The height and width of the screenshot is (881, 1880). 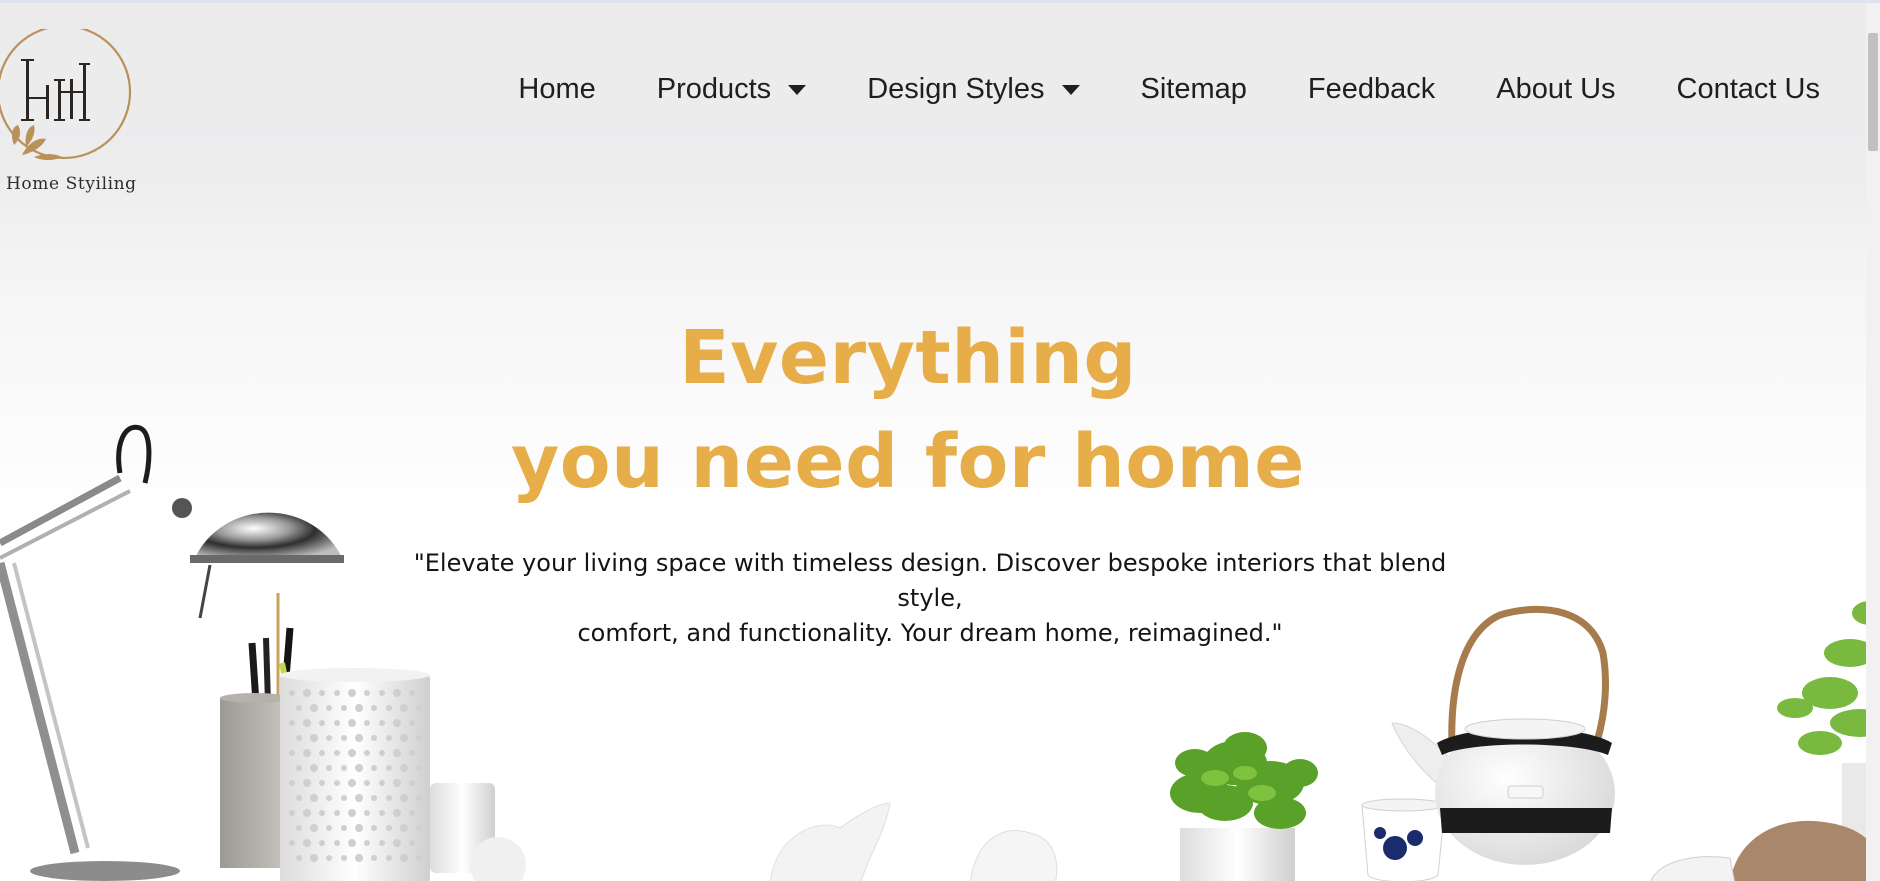 What do you see at coordinates (908, 358) in the screenshot?
I see `hero-title-line-1: Everything` at bounding box center [908, 358].